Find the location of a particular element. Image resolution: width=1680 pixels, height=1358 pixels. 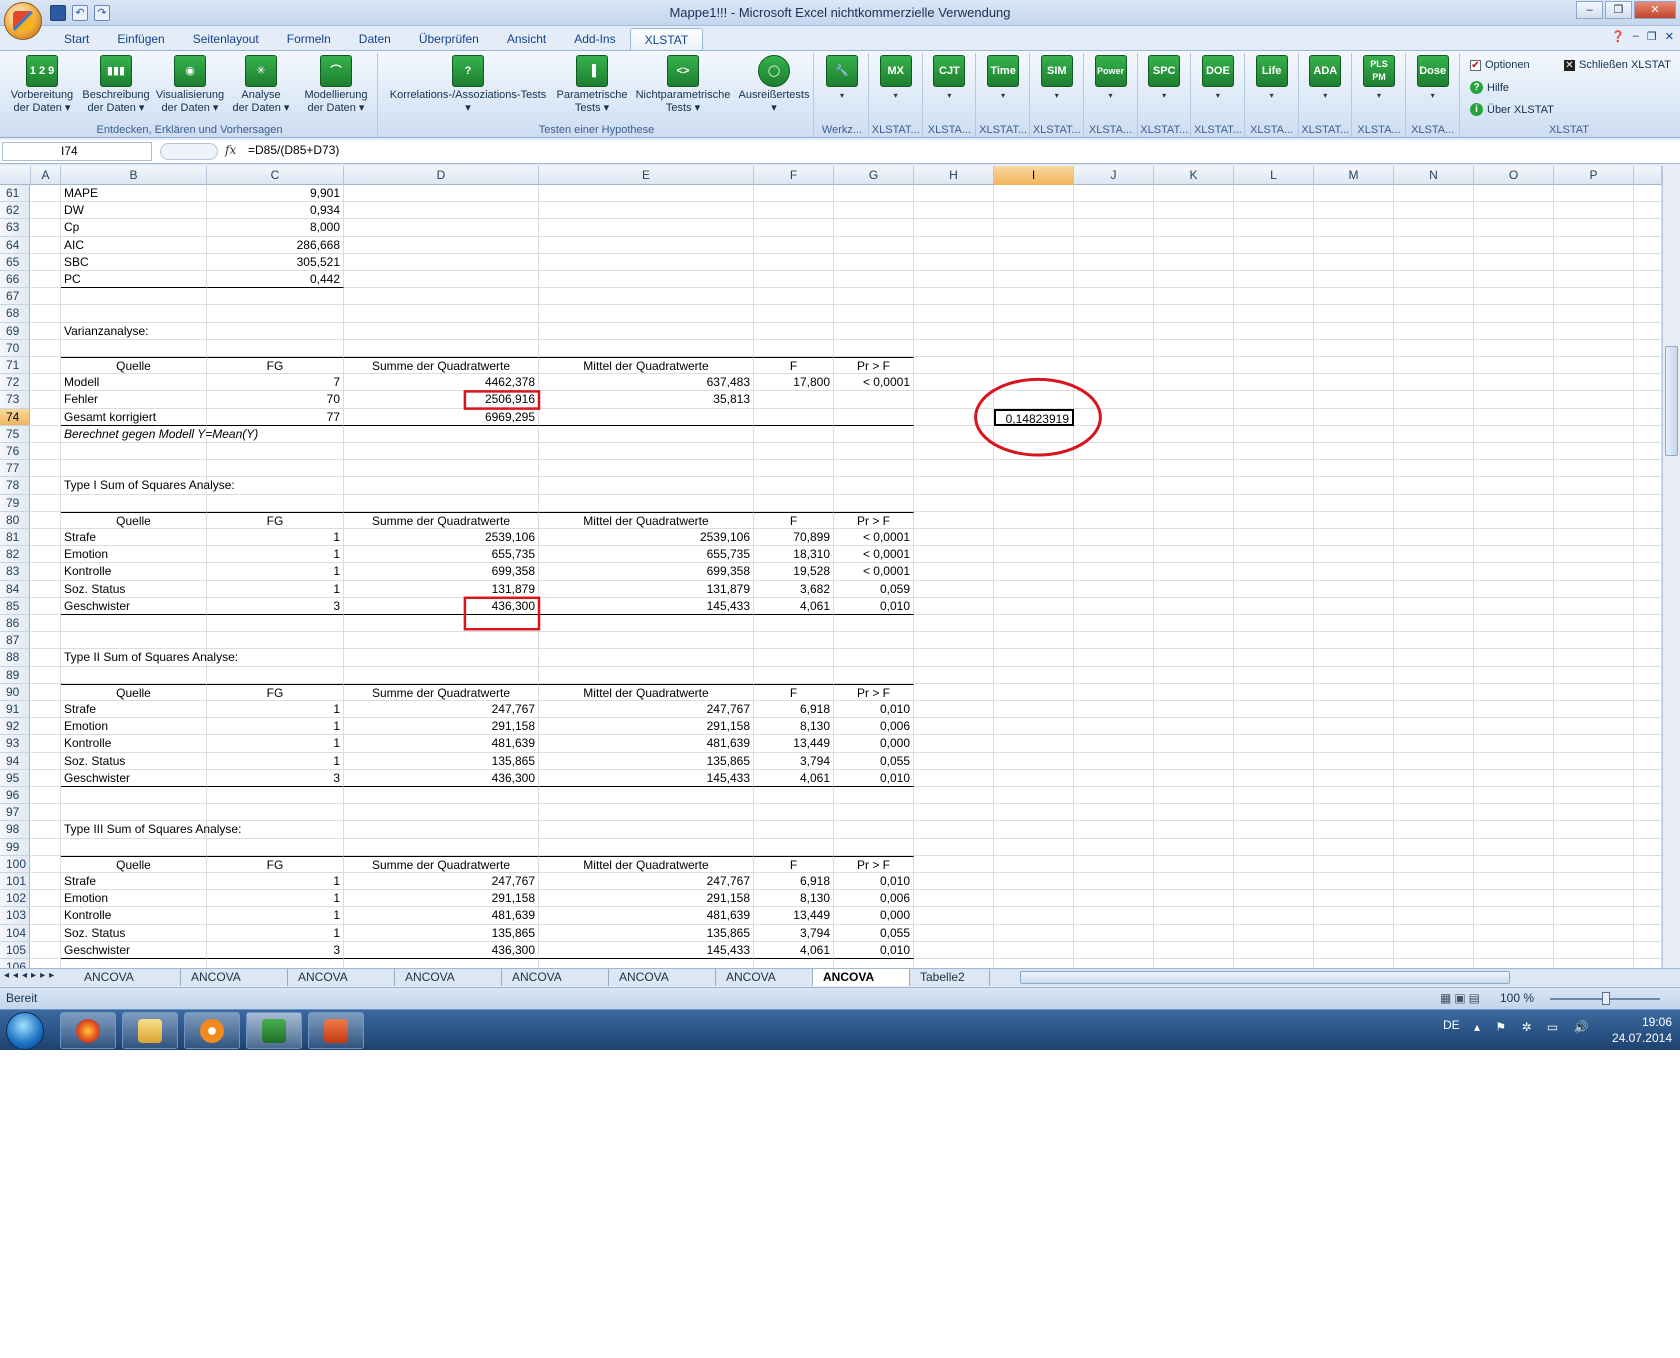

cell-O87 is located at coordinates (1514, 641).